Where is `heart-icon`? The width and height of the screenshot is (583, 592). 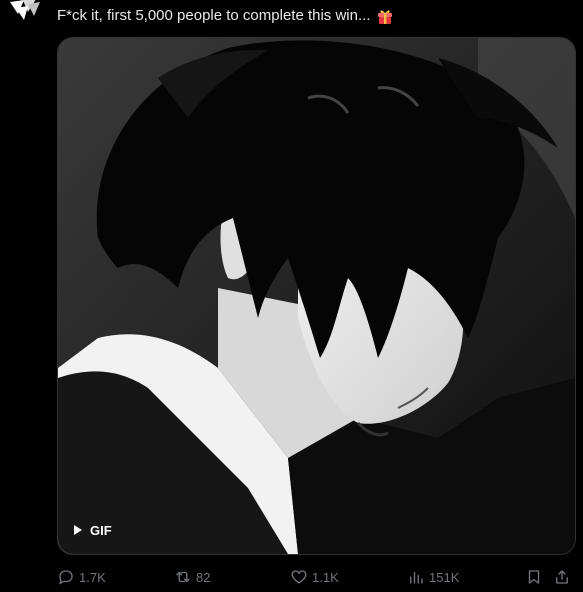 heart-icon is located at coordinates (299, 577).